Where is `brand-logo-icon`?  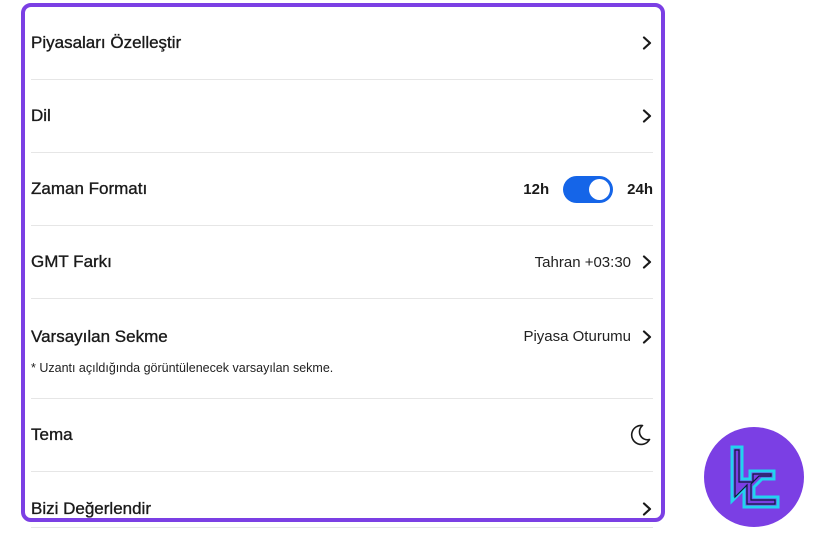
brand-logo-icon is located at coordinates (755, 477).